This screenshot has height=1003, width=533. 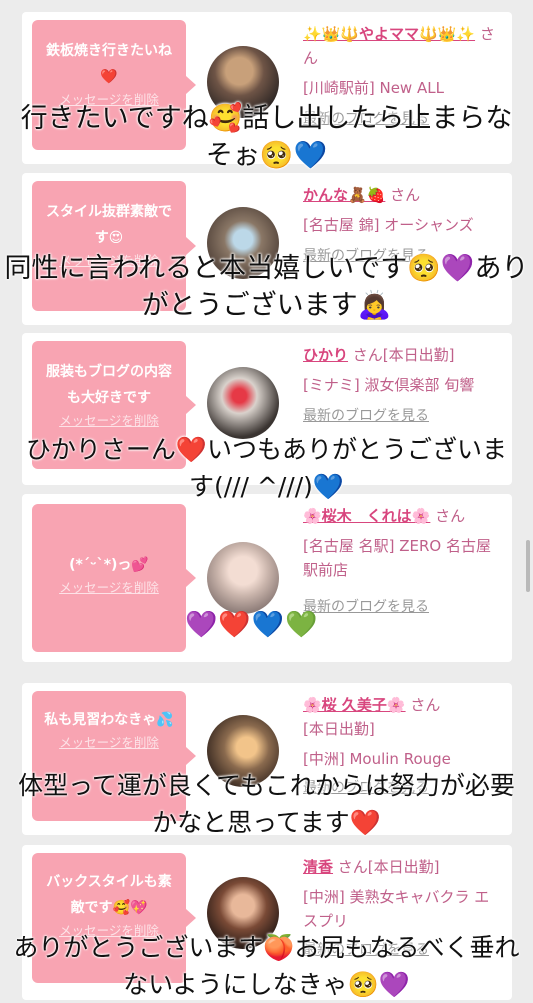 What do you see at coordinates (528, 566) in the screenshot?
I see `scrollbar` at bounding box center [528, 566].